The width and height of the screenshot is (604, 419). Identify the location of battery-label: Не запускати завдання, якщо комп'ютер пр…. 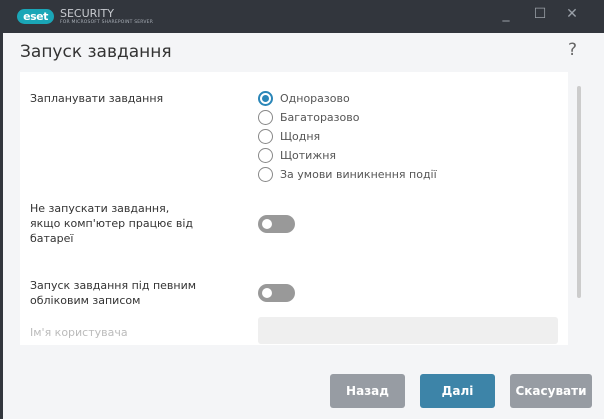
(111, 223).